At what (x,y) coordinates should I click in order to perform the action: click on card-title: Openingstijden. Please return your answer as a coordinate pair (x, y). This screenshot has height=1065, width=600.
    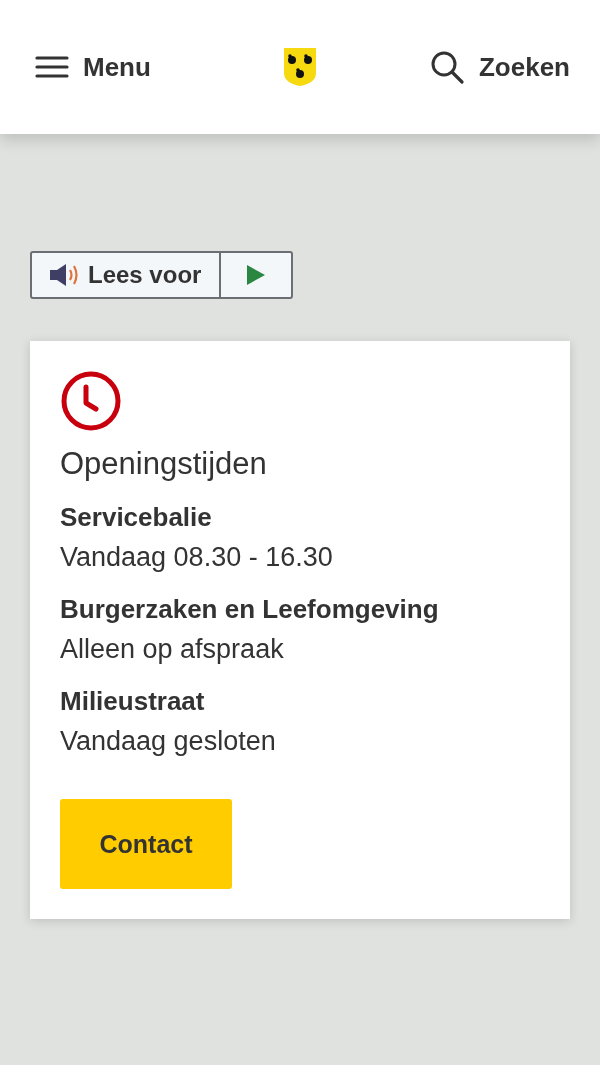
    Looking at the image, I should click on (163, 464).